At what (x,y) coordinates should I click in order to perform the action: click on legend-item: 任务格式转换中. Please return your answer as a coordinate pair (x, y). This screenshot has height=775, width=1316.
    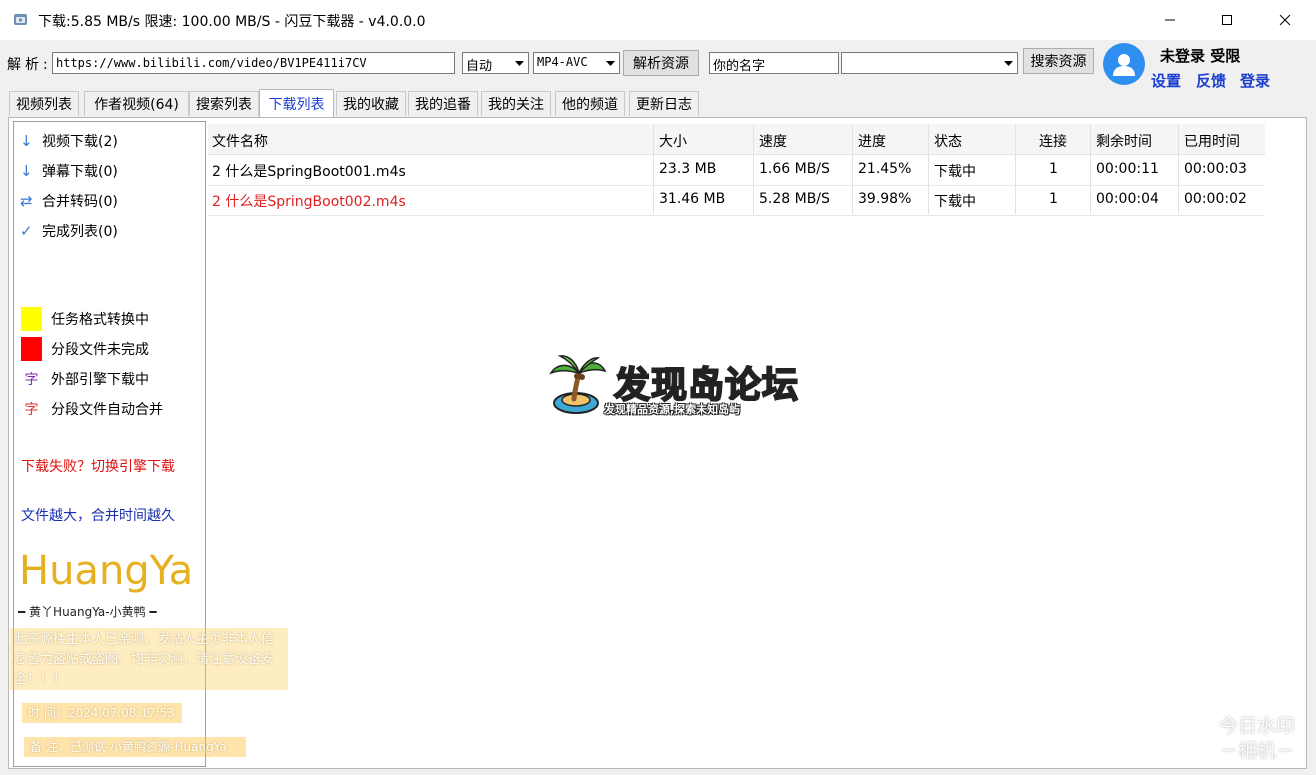
    Looking at the image, I should click on (85, 319).